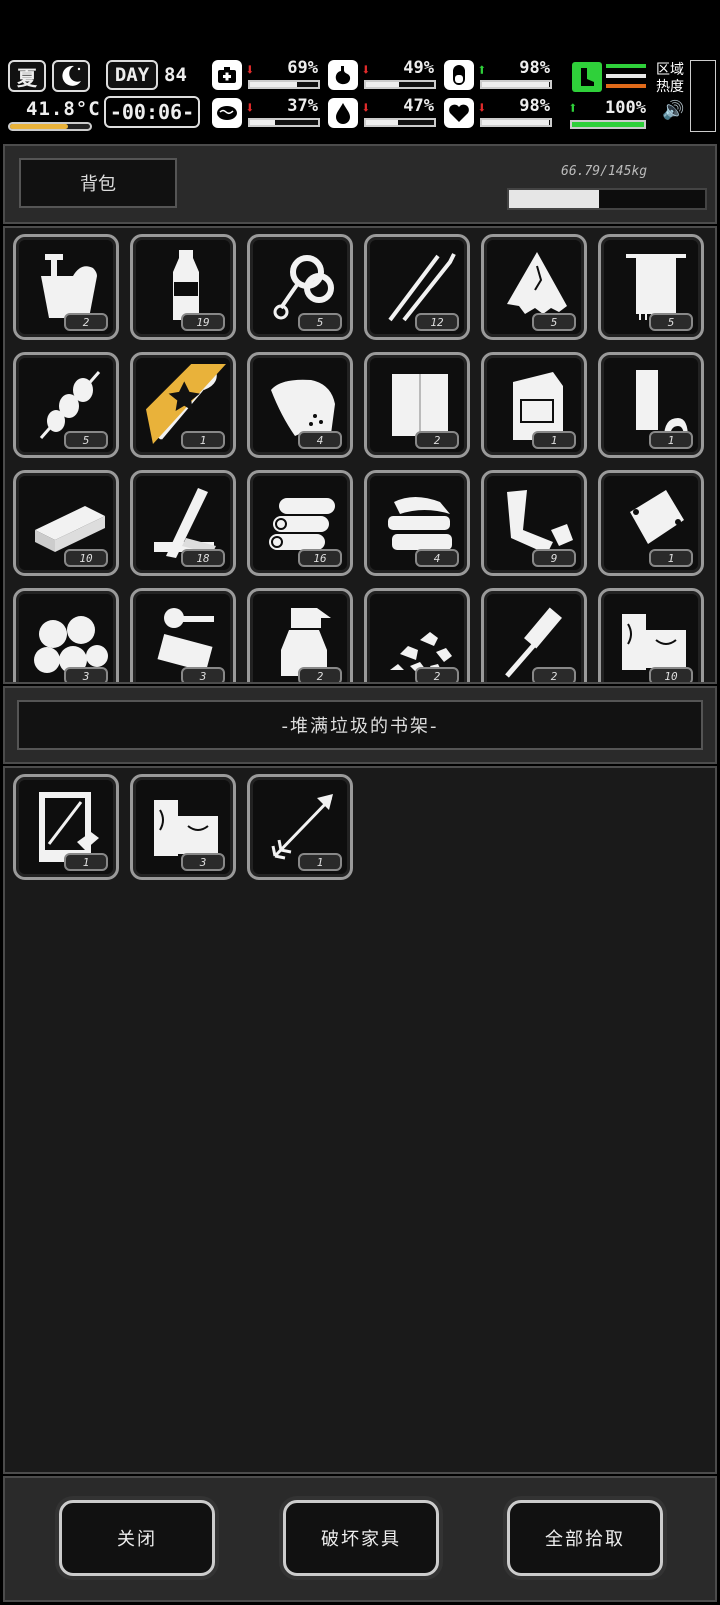 This screenshot has height=1605, width=720. I want to click on backpack-title: 背包, so click(98, 184).